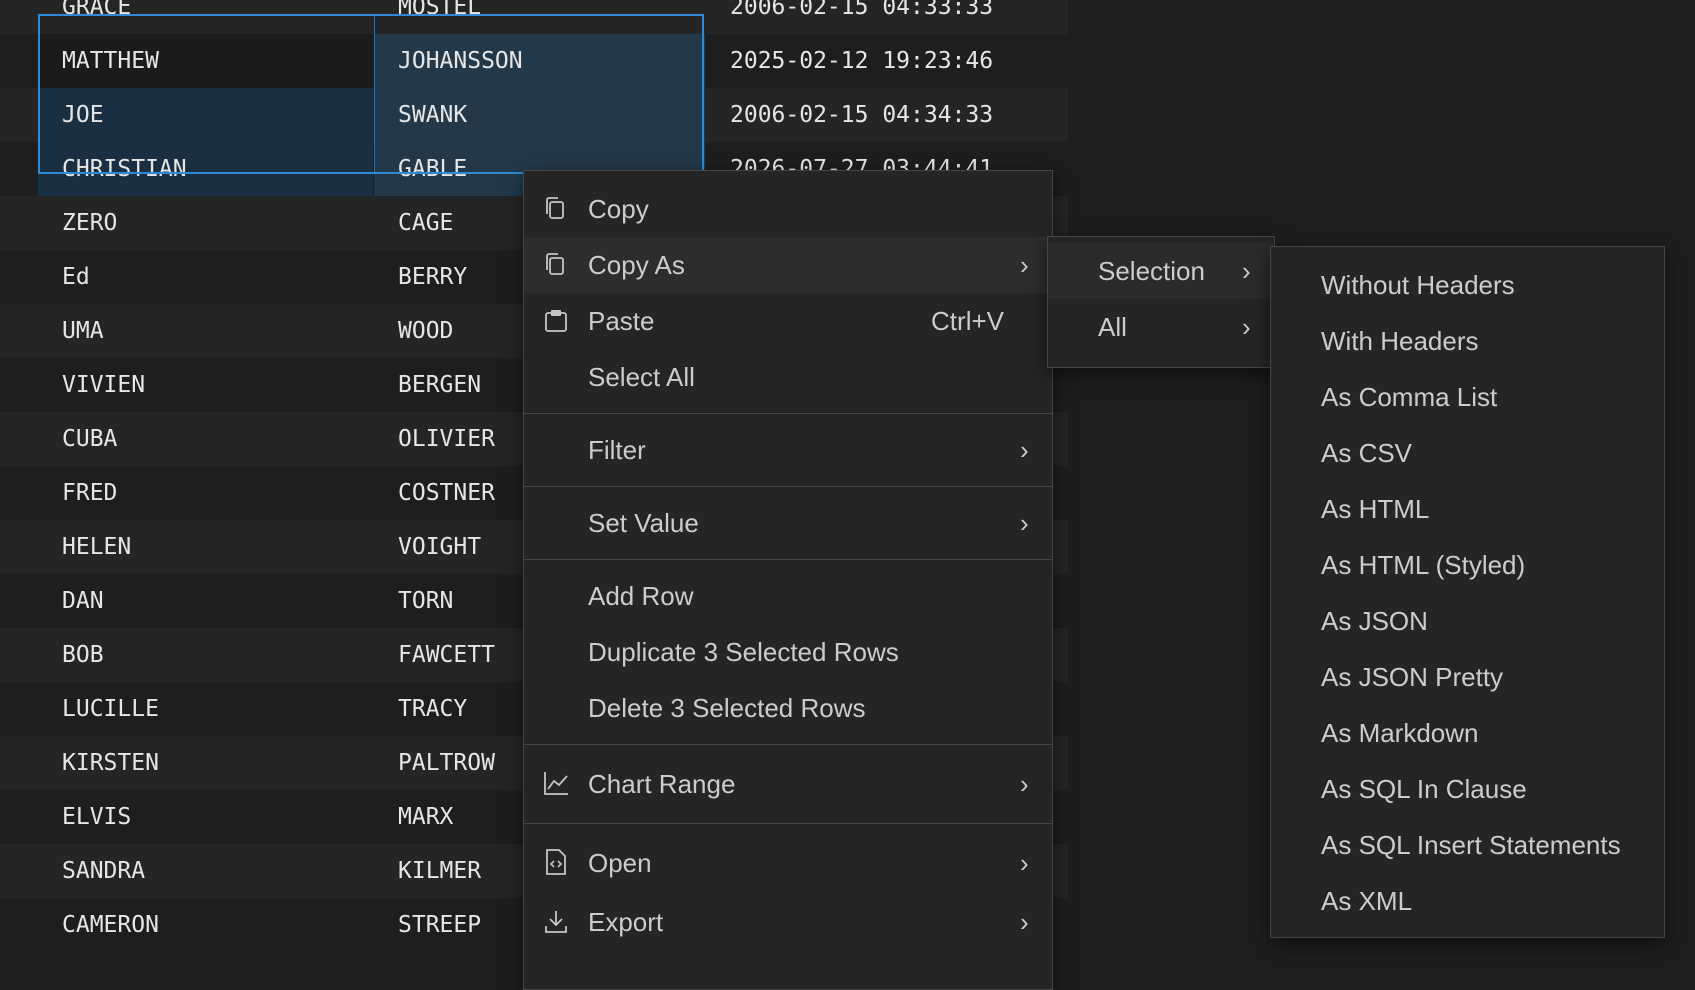 The image size is (1695, 990). I want to click on table-row: MATTHEW JOHANSSON 2025-02-12 19:23:46, so click(534, 61).